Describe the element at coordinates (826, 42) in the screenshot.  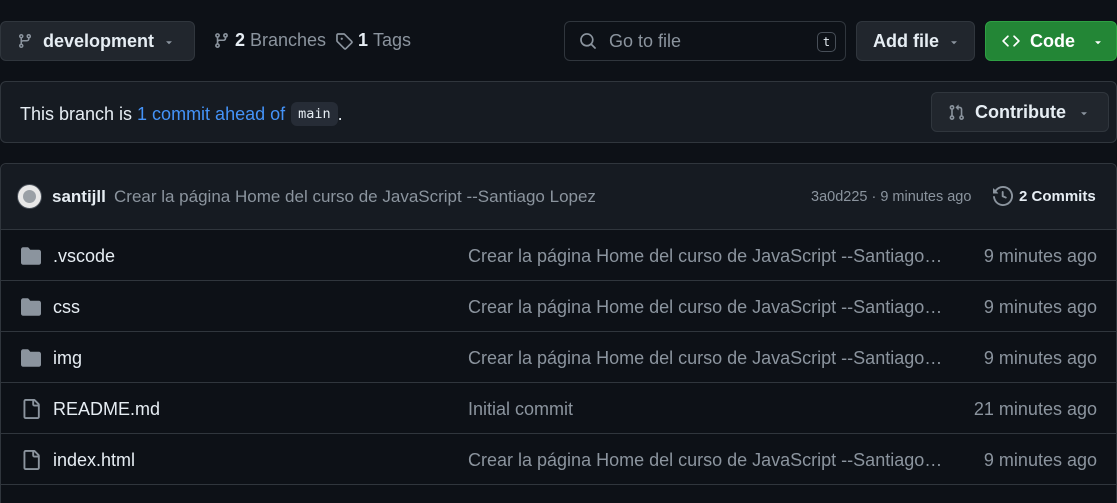
I see `keyboard-shortcut-hint: t` at that location.